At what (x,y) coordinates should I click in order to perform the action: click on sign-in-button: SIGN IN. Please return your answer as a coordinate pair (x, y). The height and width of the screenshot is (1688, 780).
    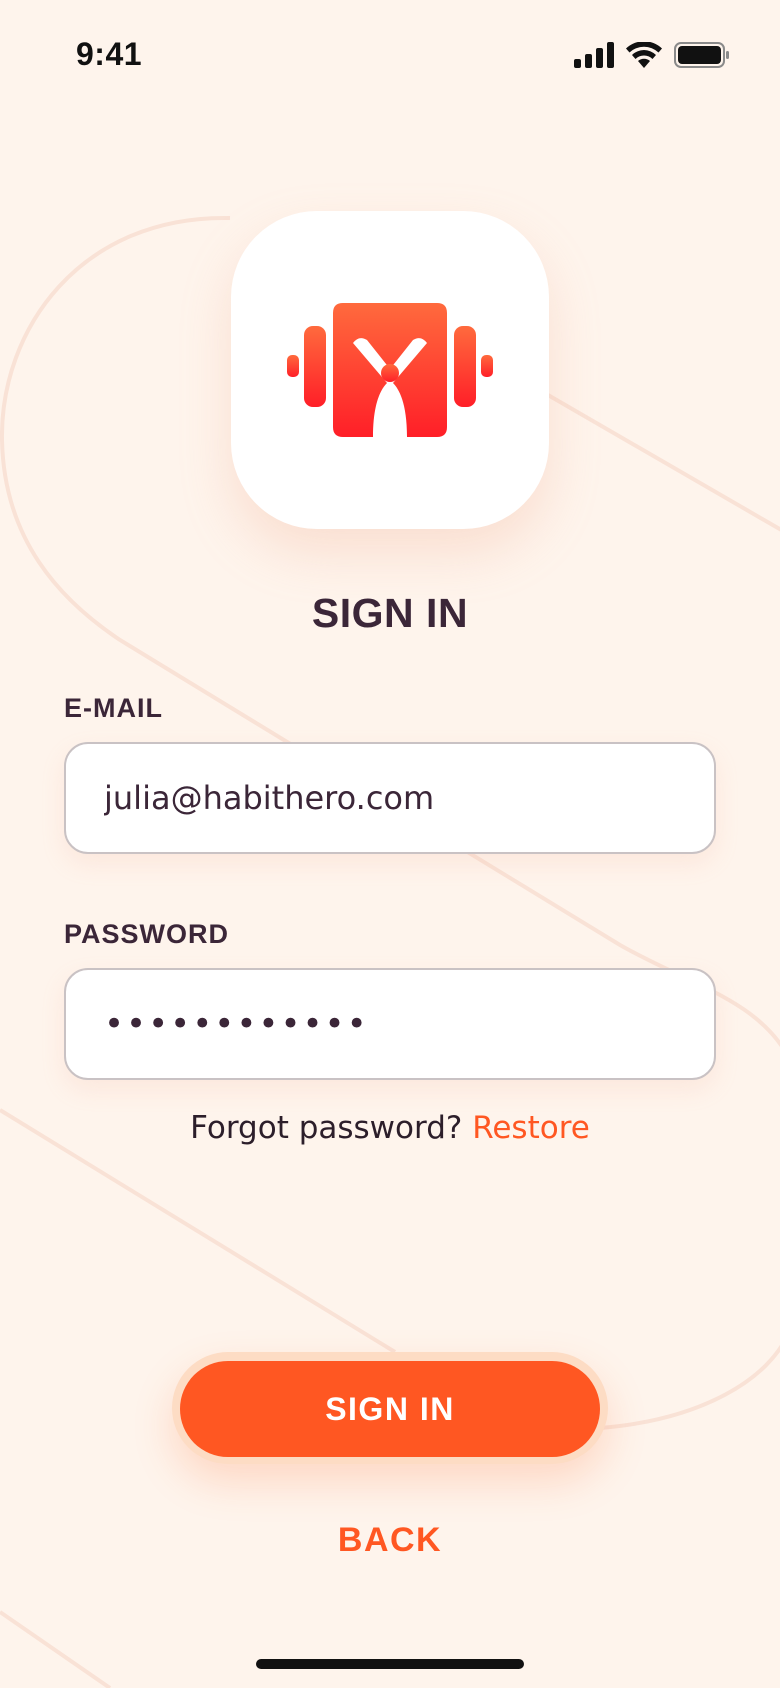
    Looking at the image, I should click on (390, 1409).